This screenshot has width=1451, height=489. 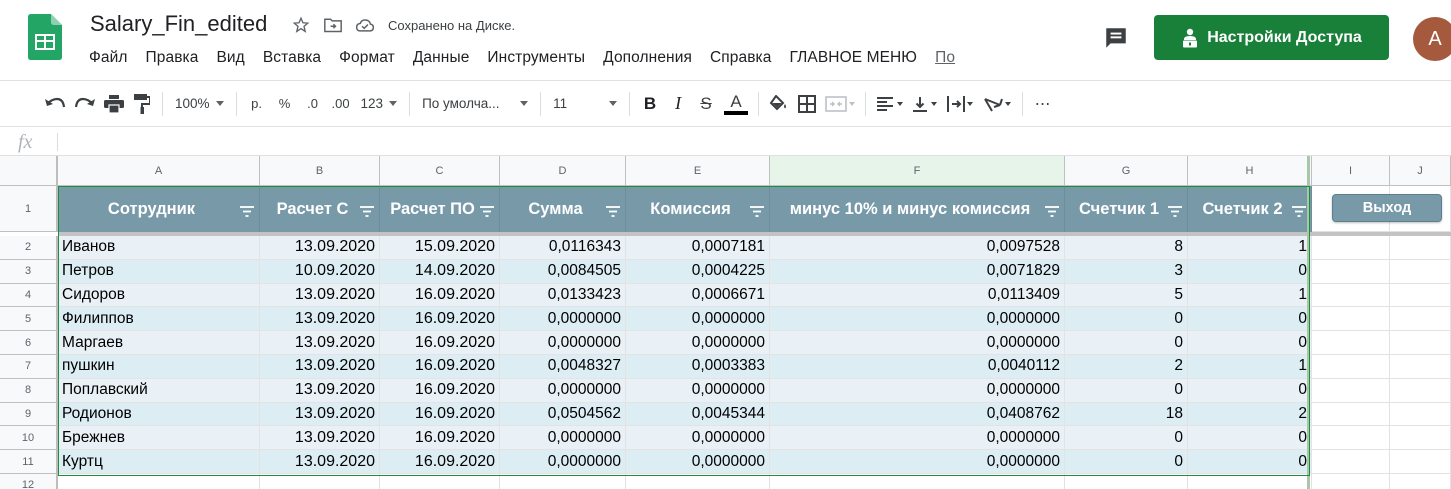 I want to click on menu-tools: Инструменты, so click(x=536, y=58).